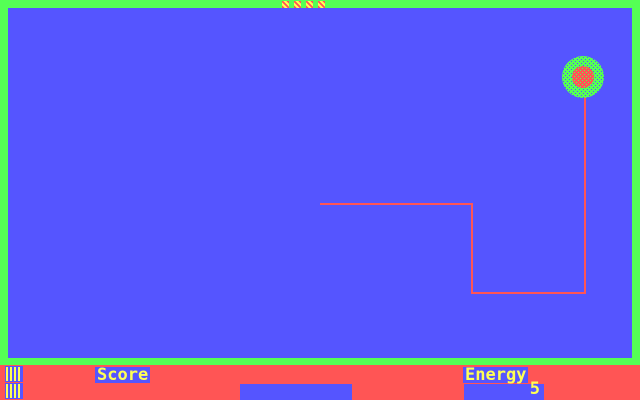 The height and width of the screenshot is (400, 640). Describe the element at coordinates (504, 389) in the screenshot. I see `energy-display: 5` at that location.